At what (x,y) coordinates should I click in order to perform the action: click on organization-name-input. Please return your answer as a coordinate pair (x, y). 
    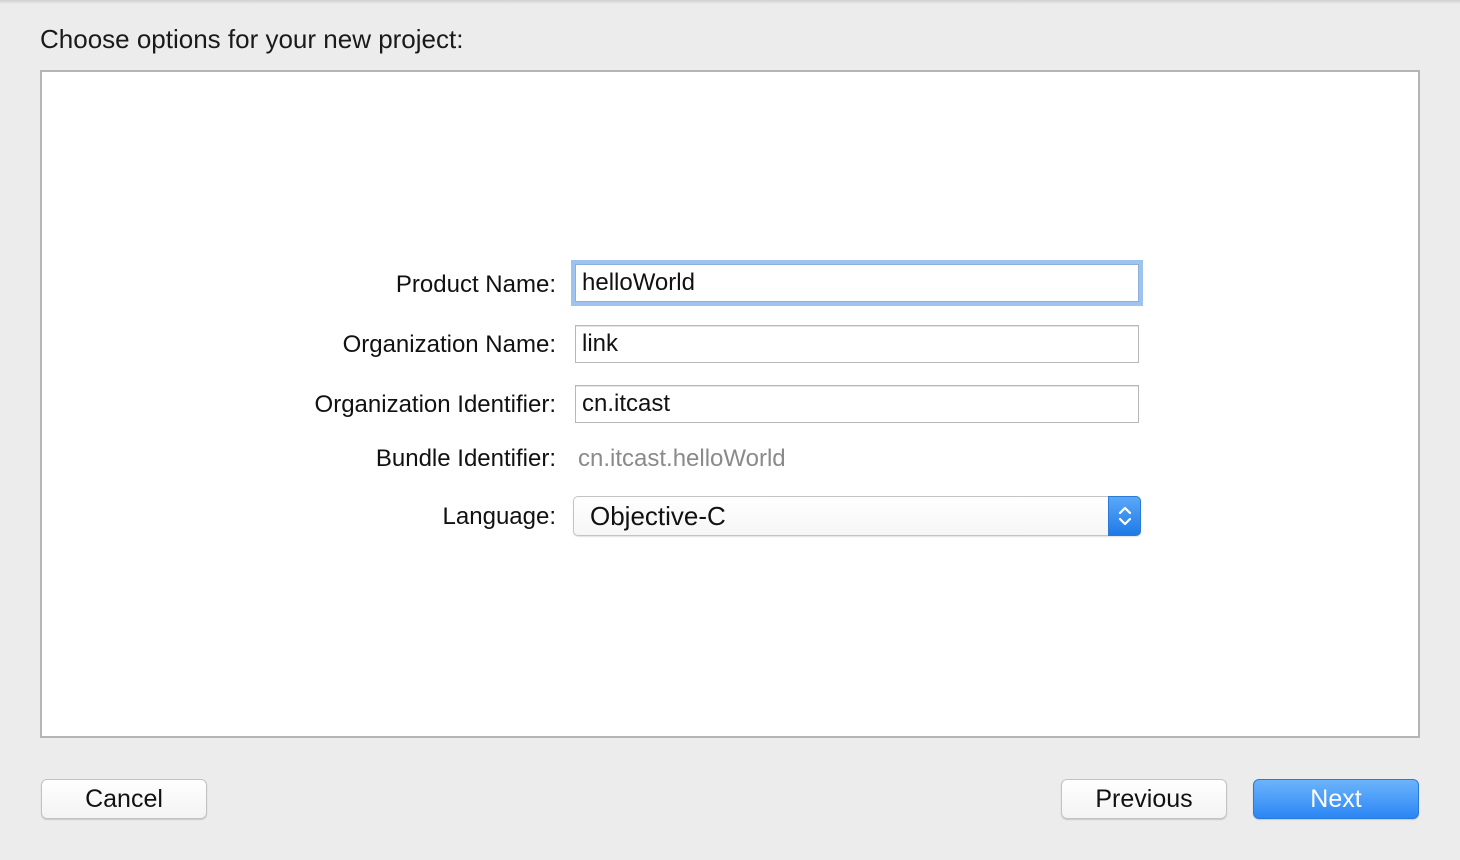
    Looking at the image, I should click on (857, 344).